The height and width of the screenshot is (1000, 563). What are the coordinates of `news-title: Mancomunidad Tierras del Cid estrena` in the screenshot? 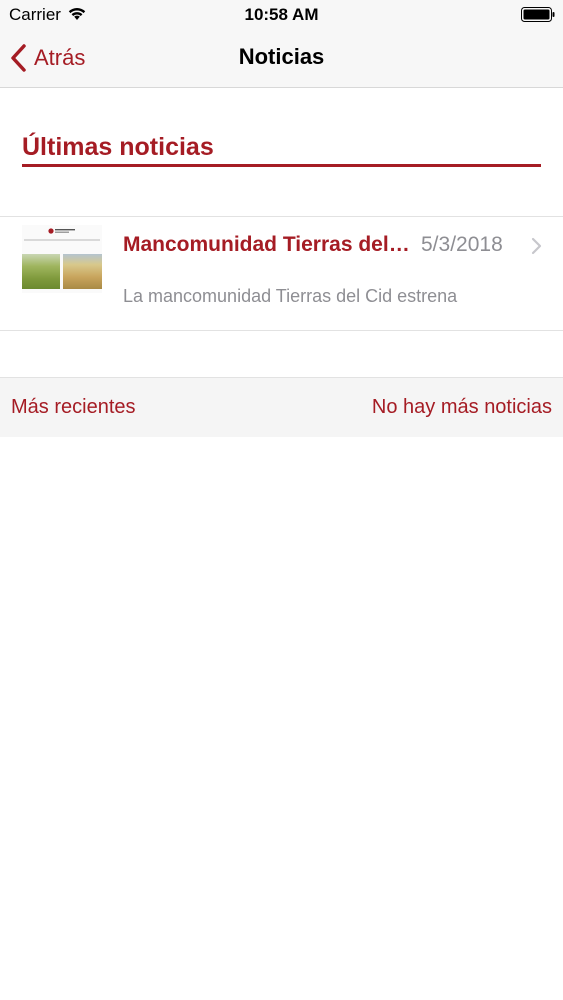 It's located at (268, 244).